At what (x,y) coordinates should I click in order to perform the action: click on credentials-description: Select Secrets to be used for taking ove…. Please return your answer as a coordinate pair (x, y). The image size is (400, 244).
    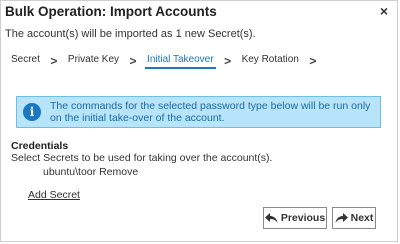
    Looking at the image, I should click on (142, 158).